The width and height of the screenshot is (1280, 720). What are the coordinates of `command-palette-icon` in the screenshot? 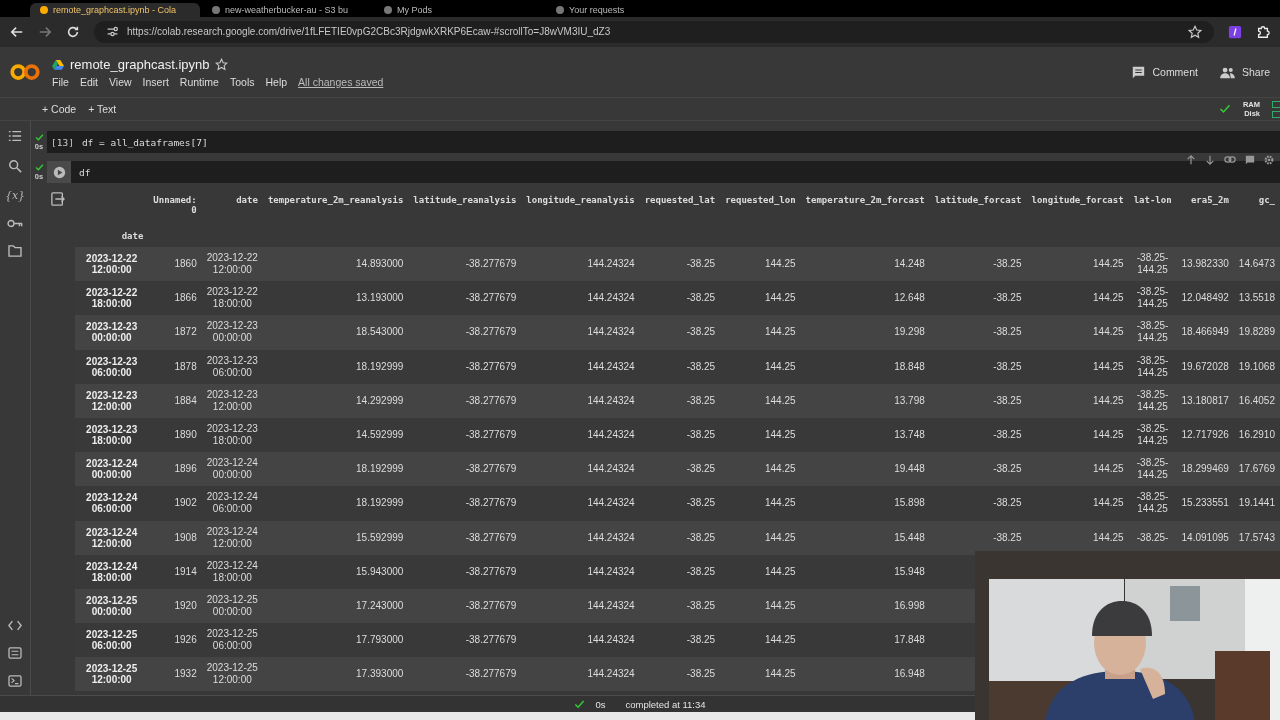 It's located at (15, 653).